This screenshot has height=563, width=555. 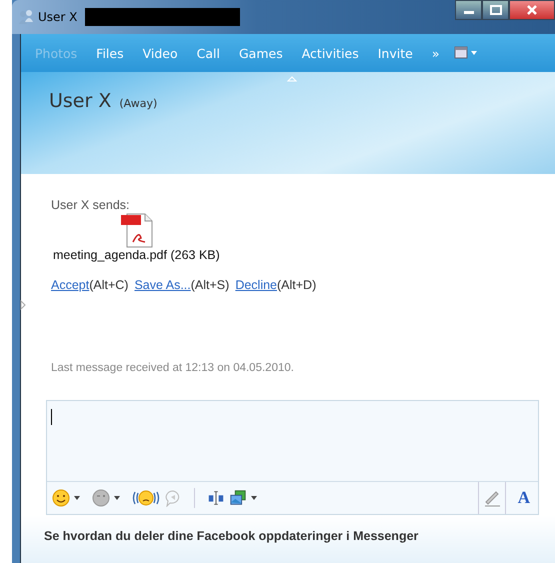 I want to click on maximize-button, so click(x=495, y=10).